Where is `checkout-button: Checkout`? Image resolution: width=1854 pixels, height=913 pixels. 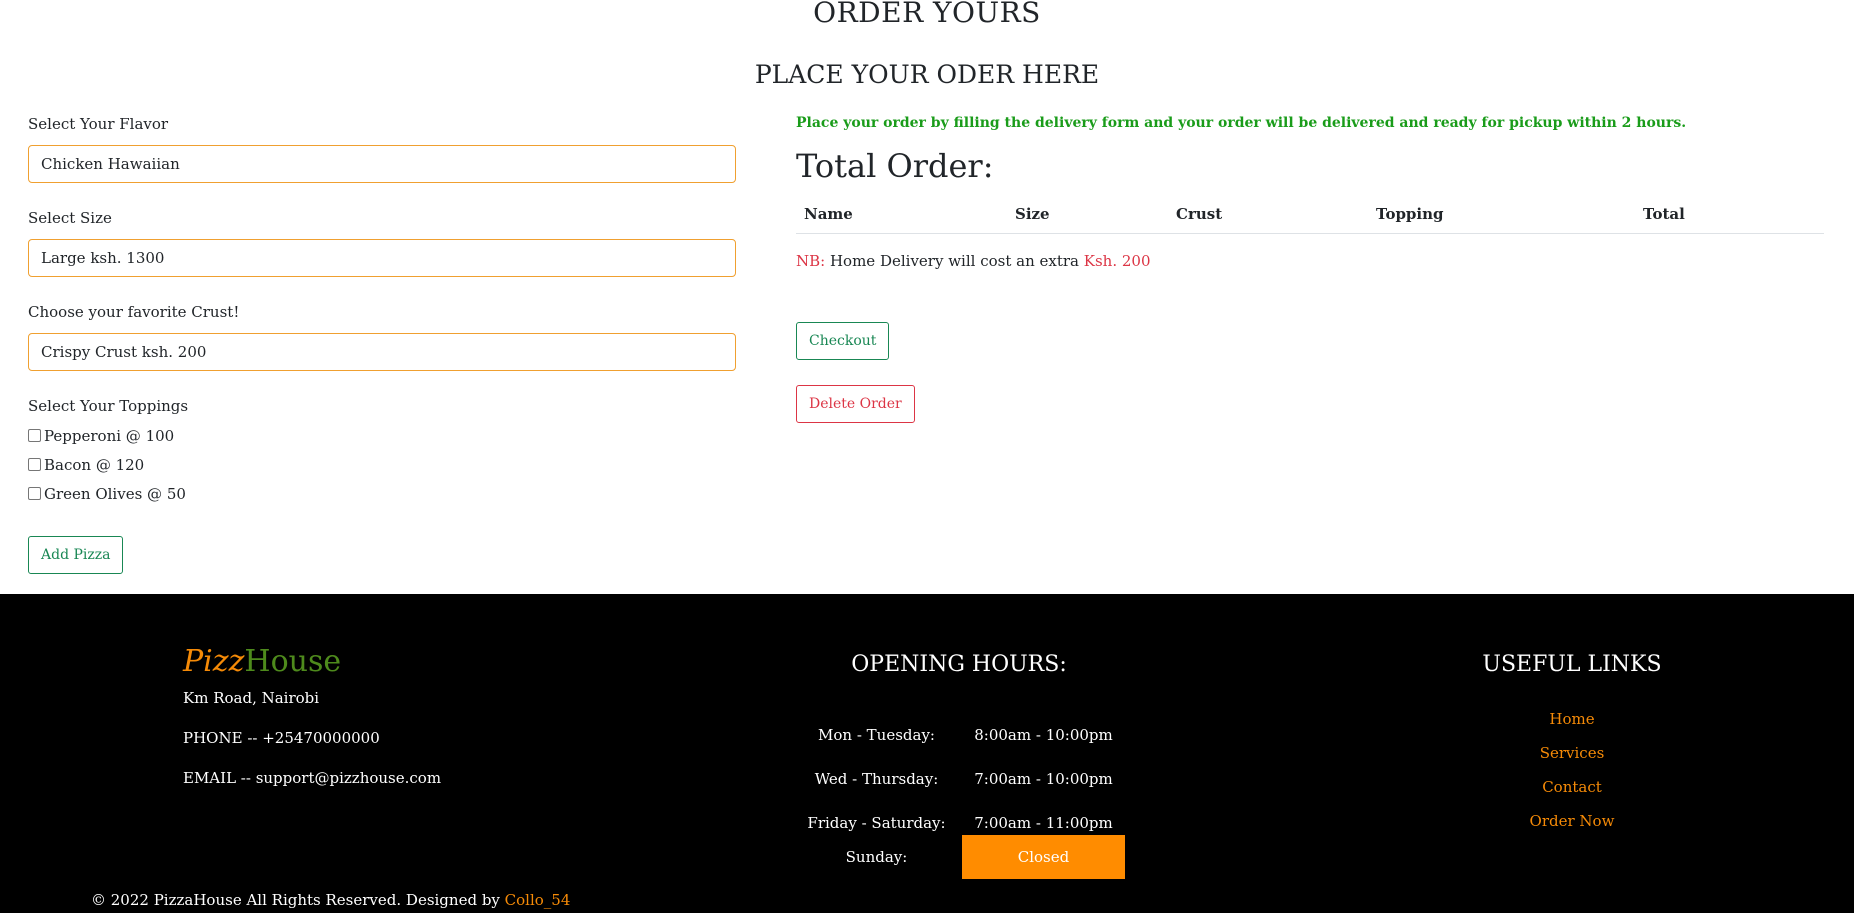
checkout-button: Checkout is located at coordinates (843, 341).